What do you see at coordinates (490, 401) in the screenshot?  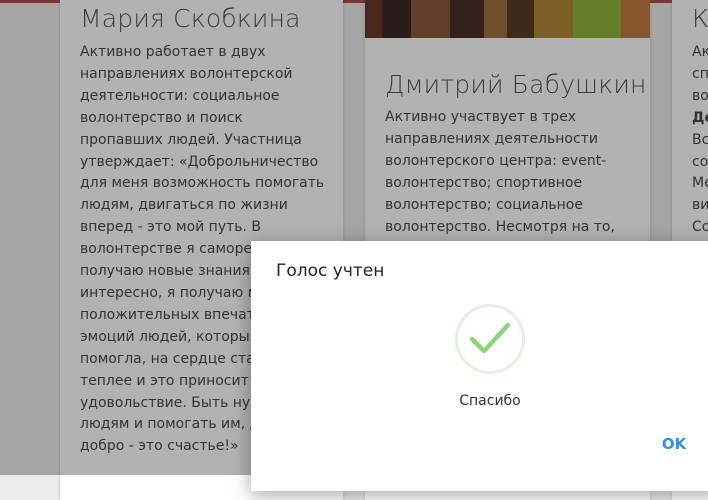 I see `dialog-message: Спасибо` at bounding box center [490, 401].